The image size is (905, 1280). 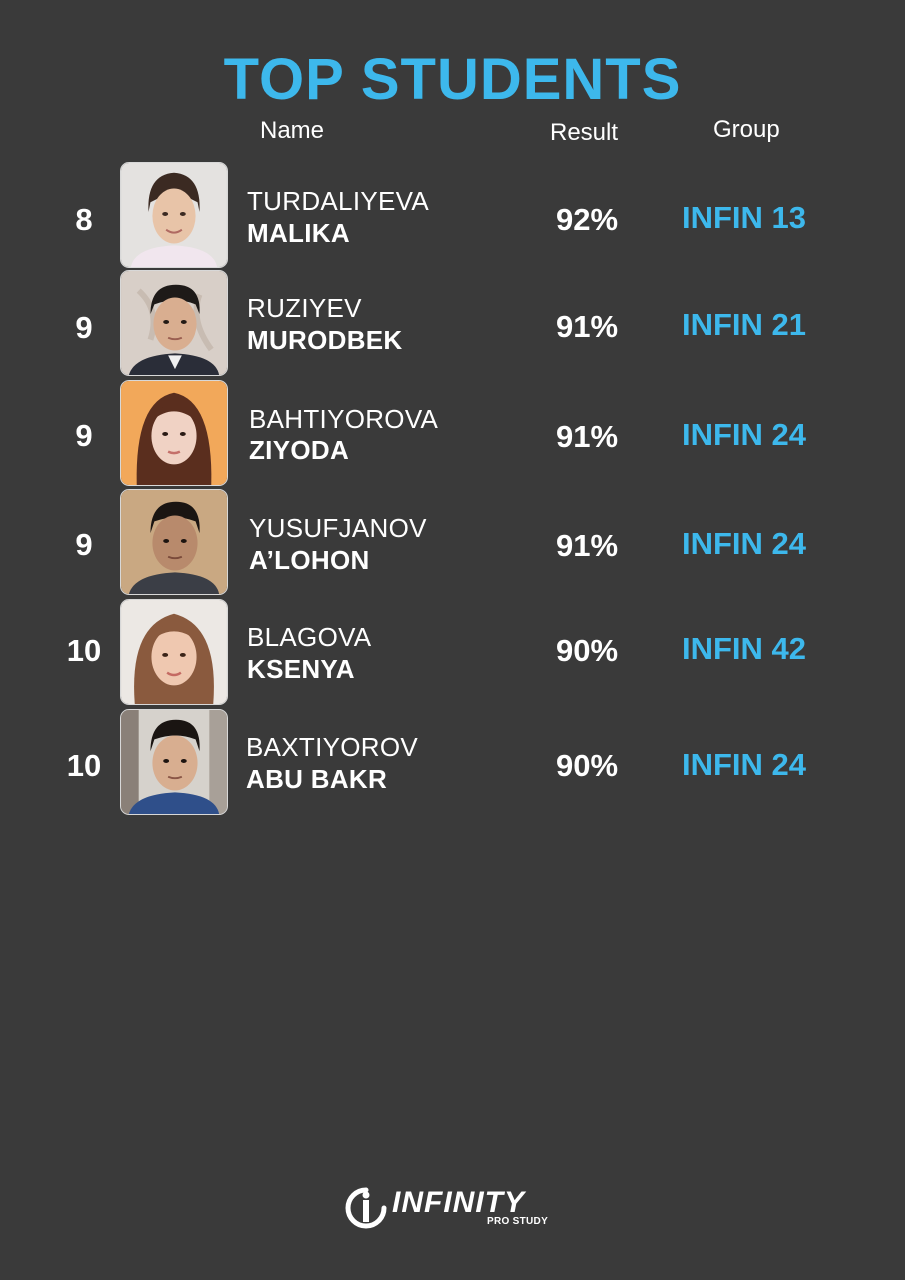 What do you see at coordinates (366, 1208) in the screenshot?
I see `infinity-logo-icon` at bounding box center [366, 1208].